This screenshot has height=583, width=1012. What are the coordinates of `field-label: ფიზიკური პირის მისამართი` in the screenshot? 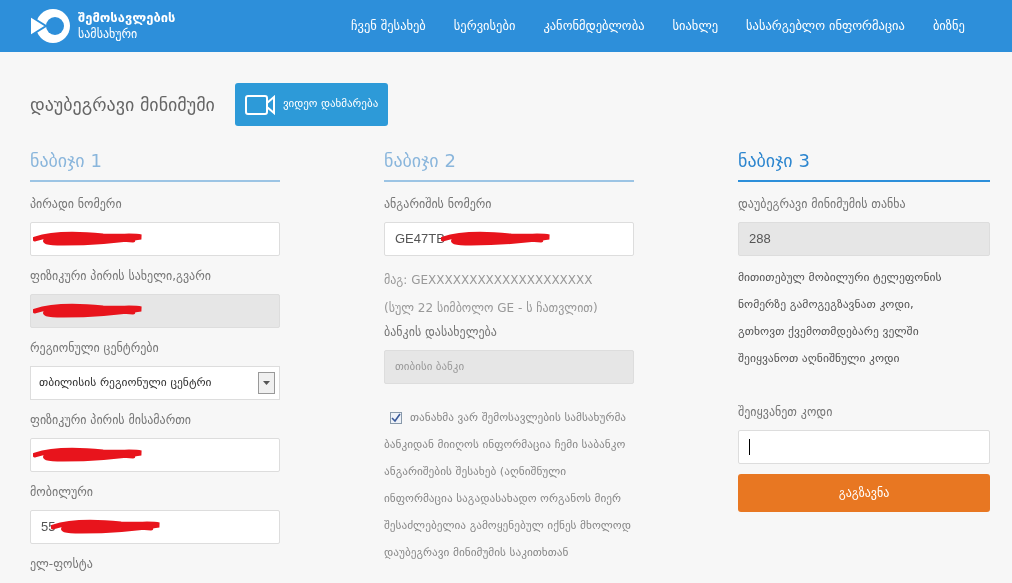 It's located at (111, 420).